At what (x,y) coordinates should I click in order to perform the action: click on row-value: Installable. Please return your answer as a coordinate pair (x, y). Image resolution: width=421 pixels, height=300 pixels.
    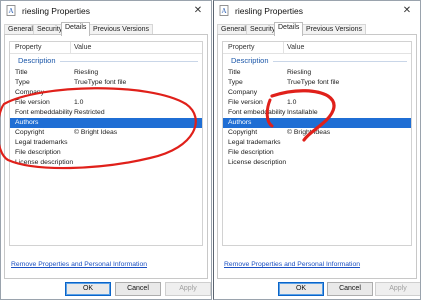
    Looking at the image, I should click on (302, 112).